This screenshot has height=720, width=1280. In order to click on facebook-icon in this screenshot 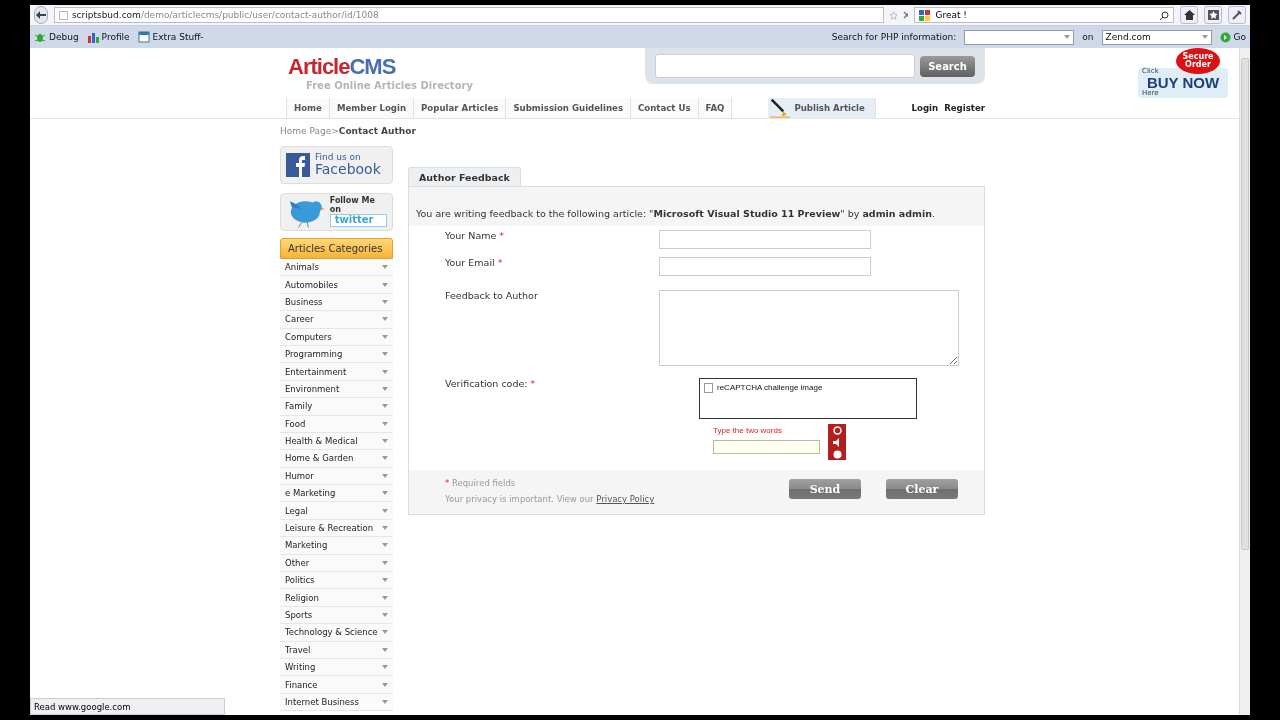, I will do `click(298, 165)`.